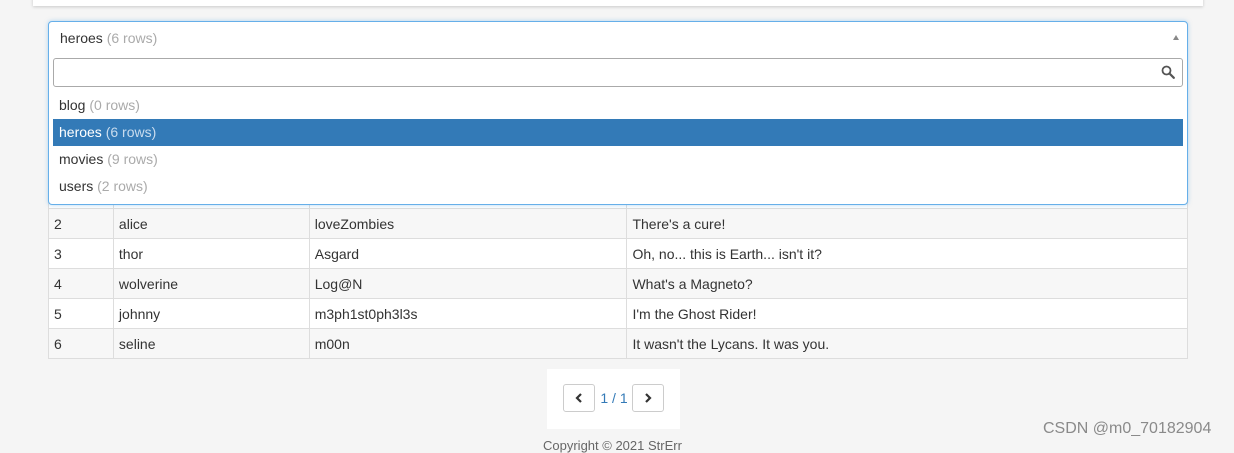 This screenshot has width=1234, height=453. What do you see at coordinates (468, 343) in the screenshot?
I see `cell-password: m00n` at bounding box center [468, 343].